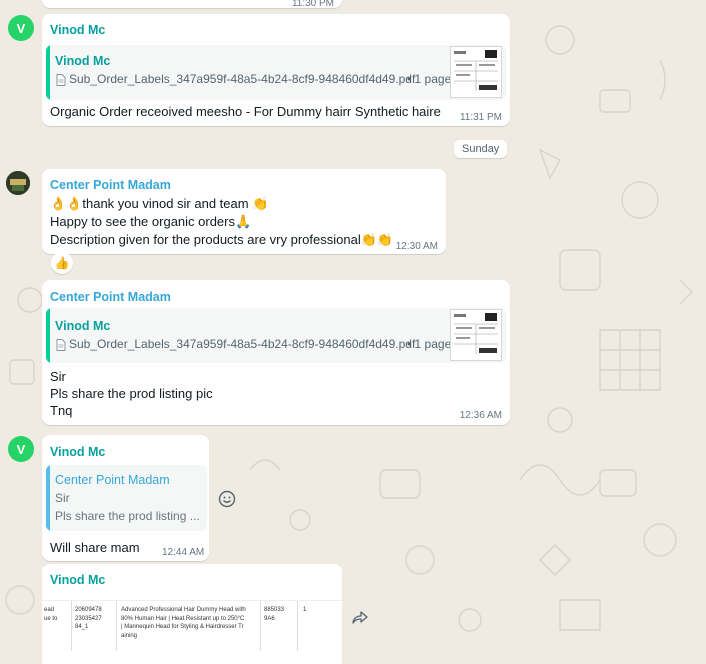  Describe the element at coordinates (305, 610) in the screenshot. I see `table-cell: 1` at that location.